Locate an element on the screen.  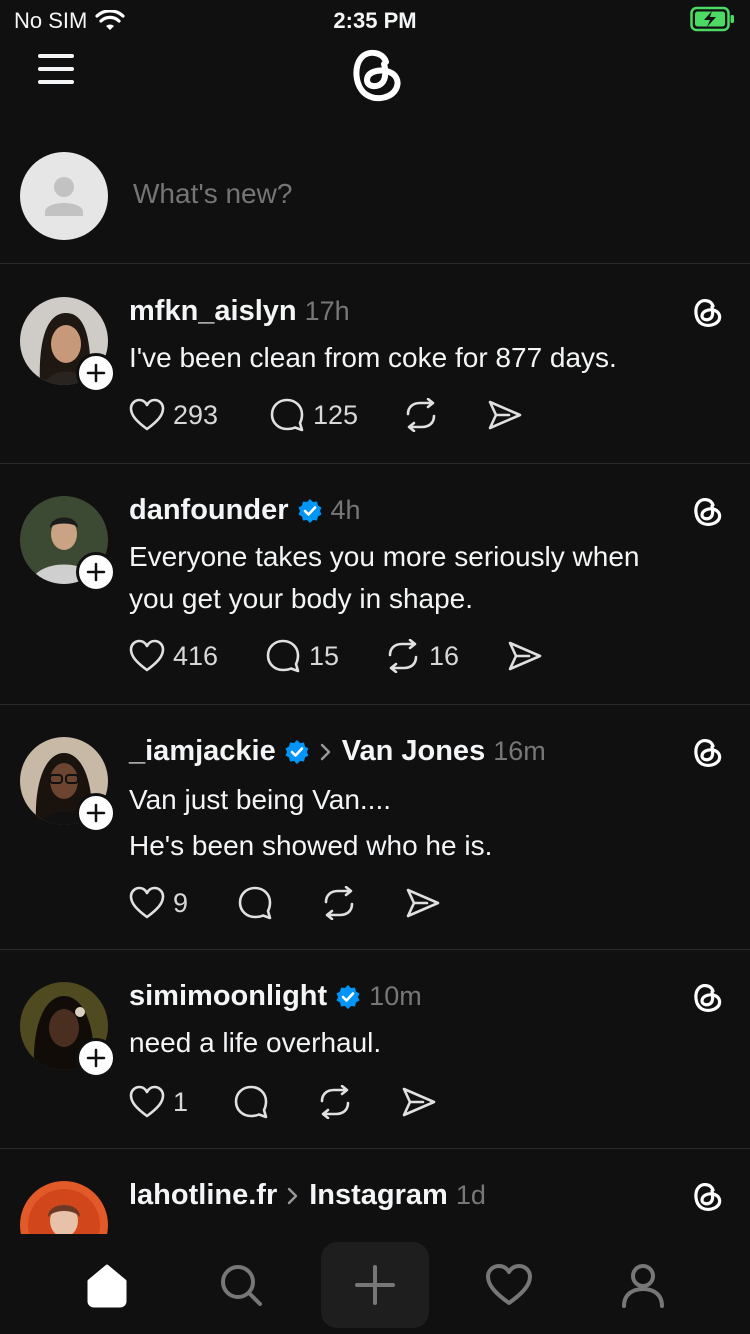
username: danfounder is located at coordinates (209, 510).